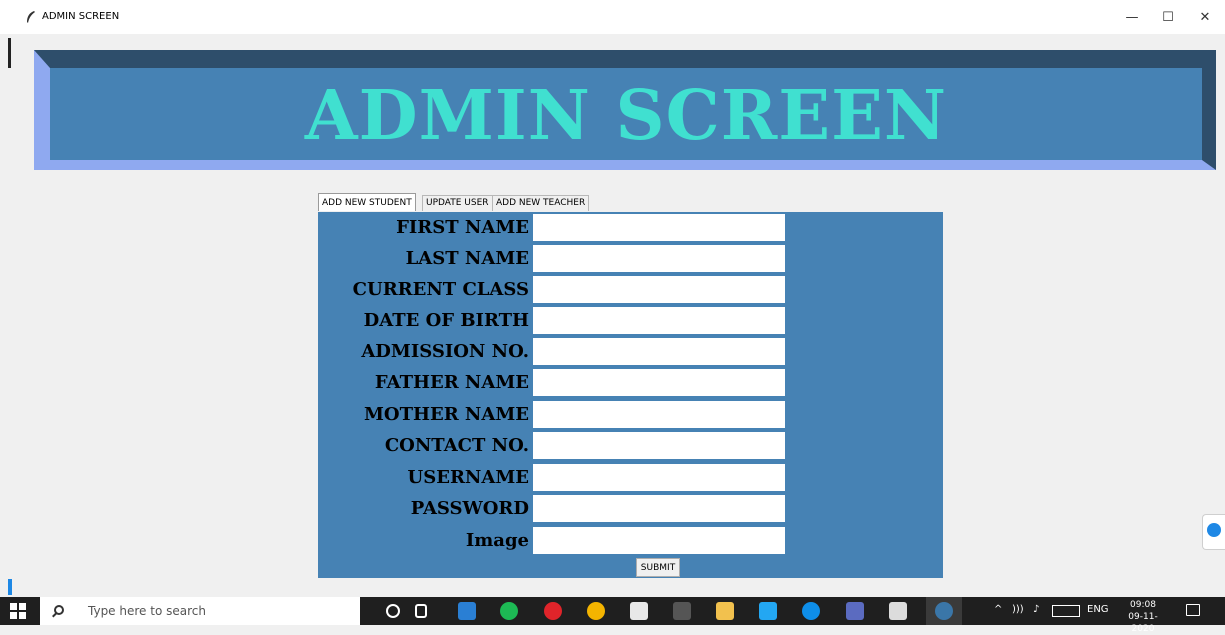 This screenshot has width=1225, height=635. Describe the element at coordinates (1193, 610) in the screenshot. I see `notification-icon` at that location.